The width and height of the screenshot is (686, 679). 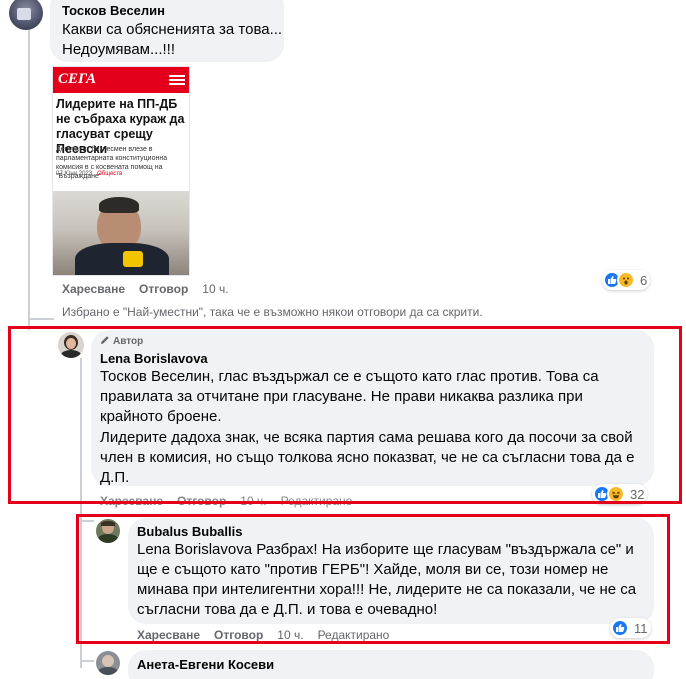 I want to click on haha-reaction-icon, so click(x=616, y=494).